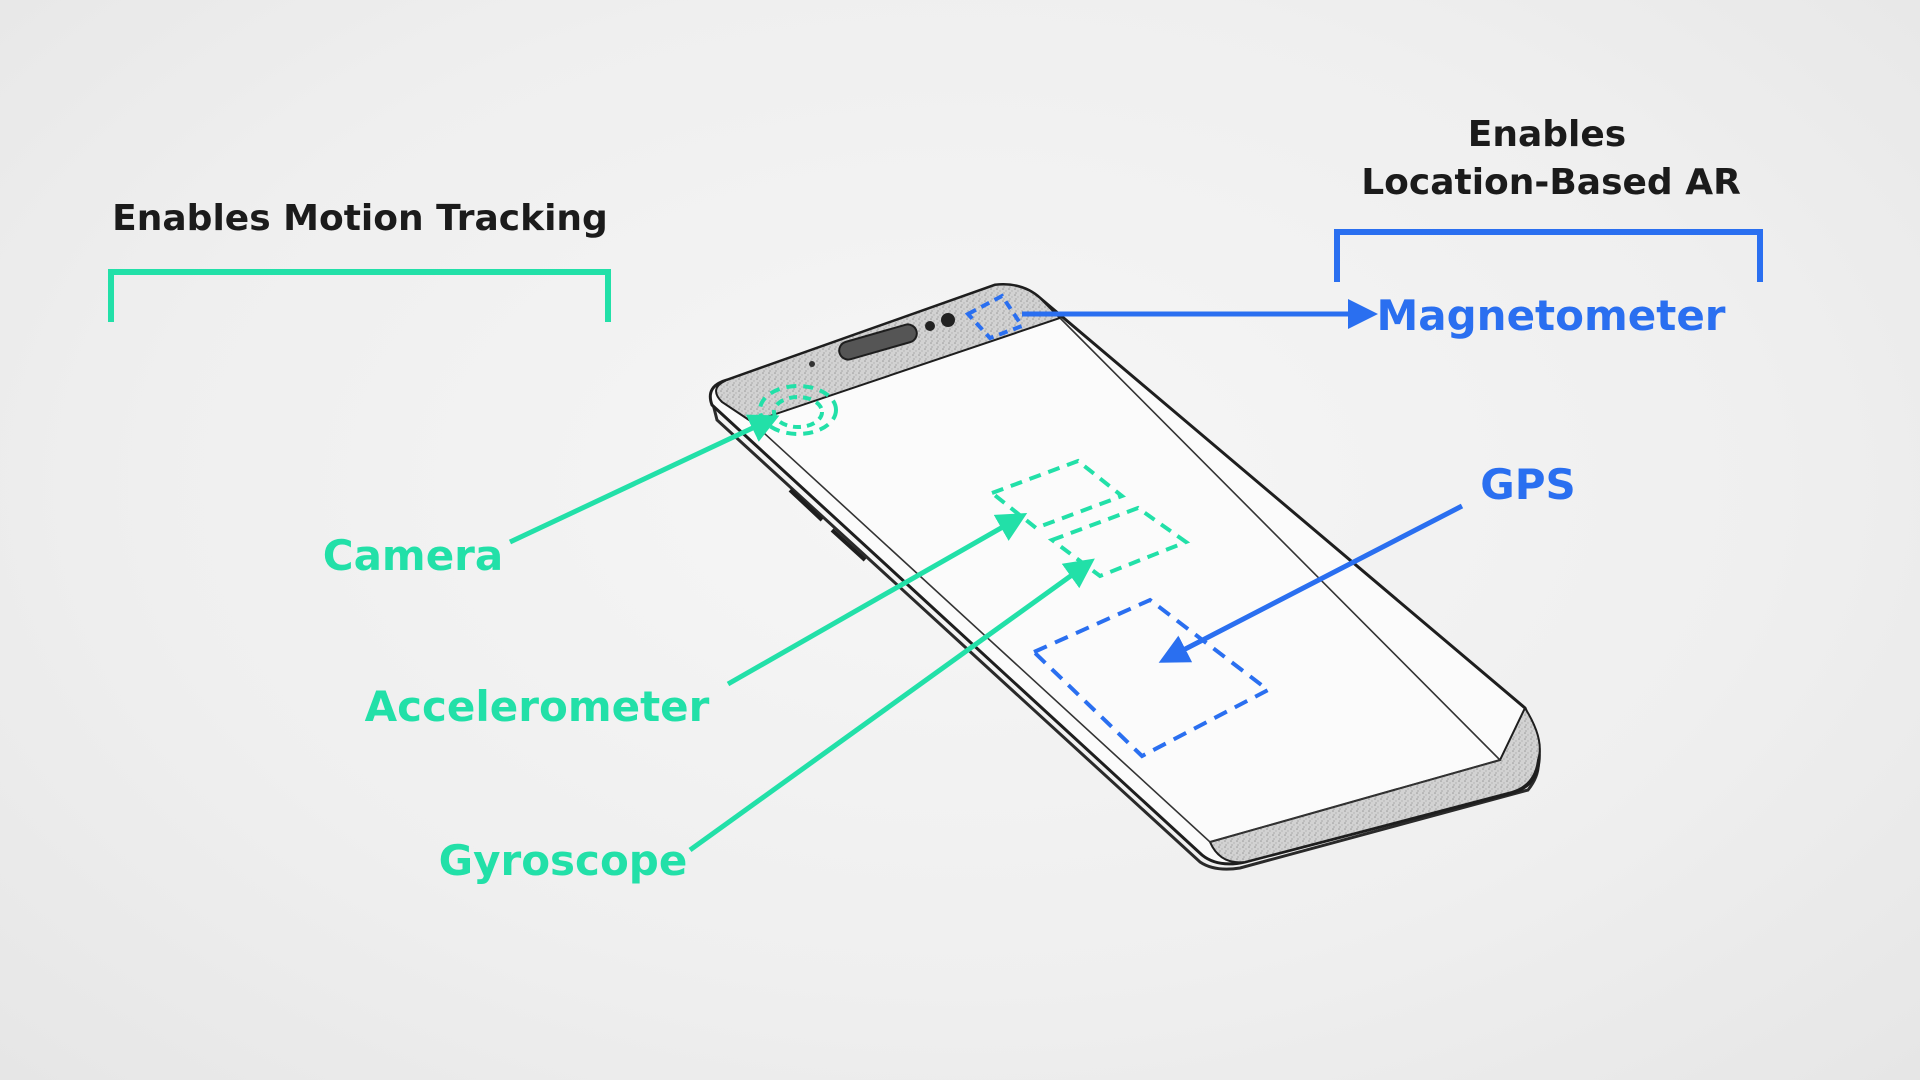  I want to click on magnetometer-label: Magnetometer, so click(1550, 315).